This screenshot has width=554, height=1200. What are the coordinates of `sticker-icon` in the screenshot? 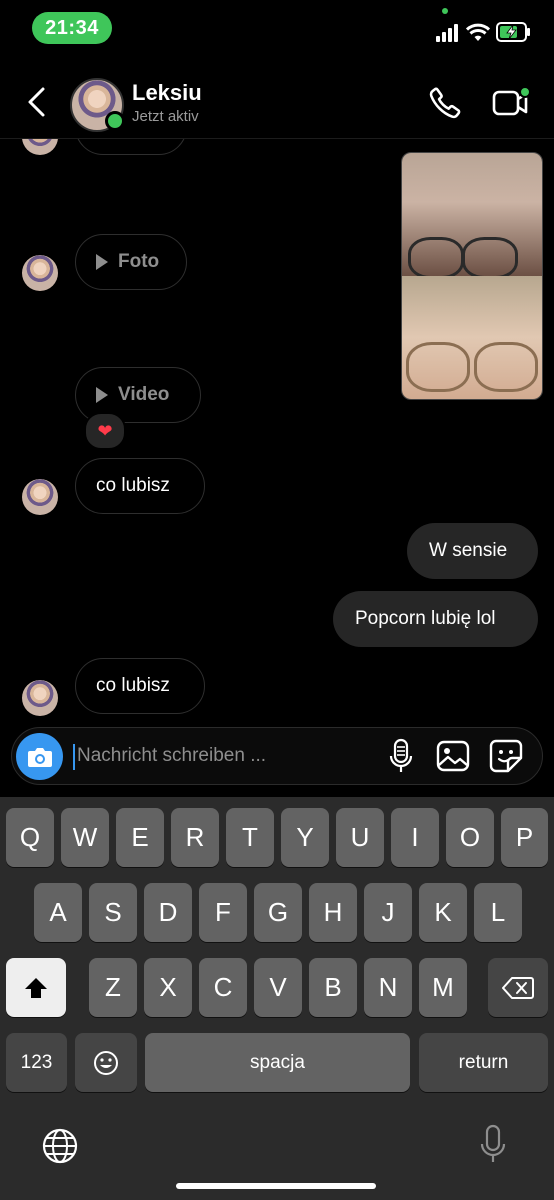 It's located at (506, 756).